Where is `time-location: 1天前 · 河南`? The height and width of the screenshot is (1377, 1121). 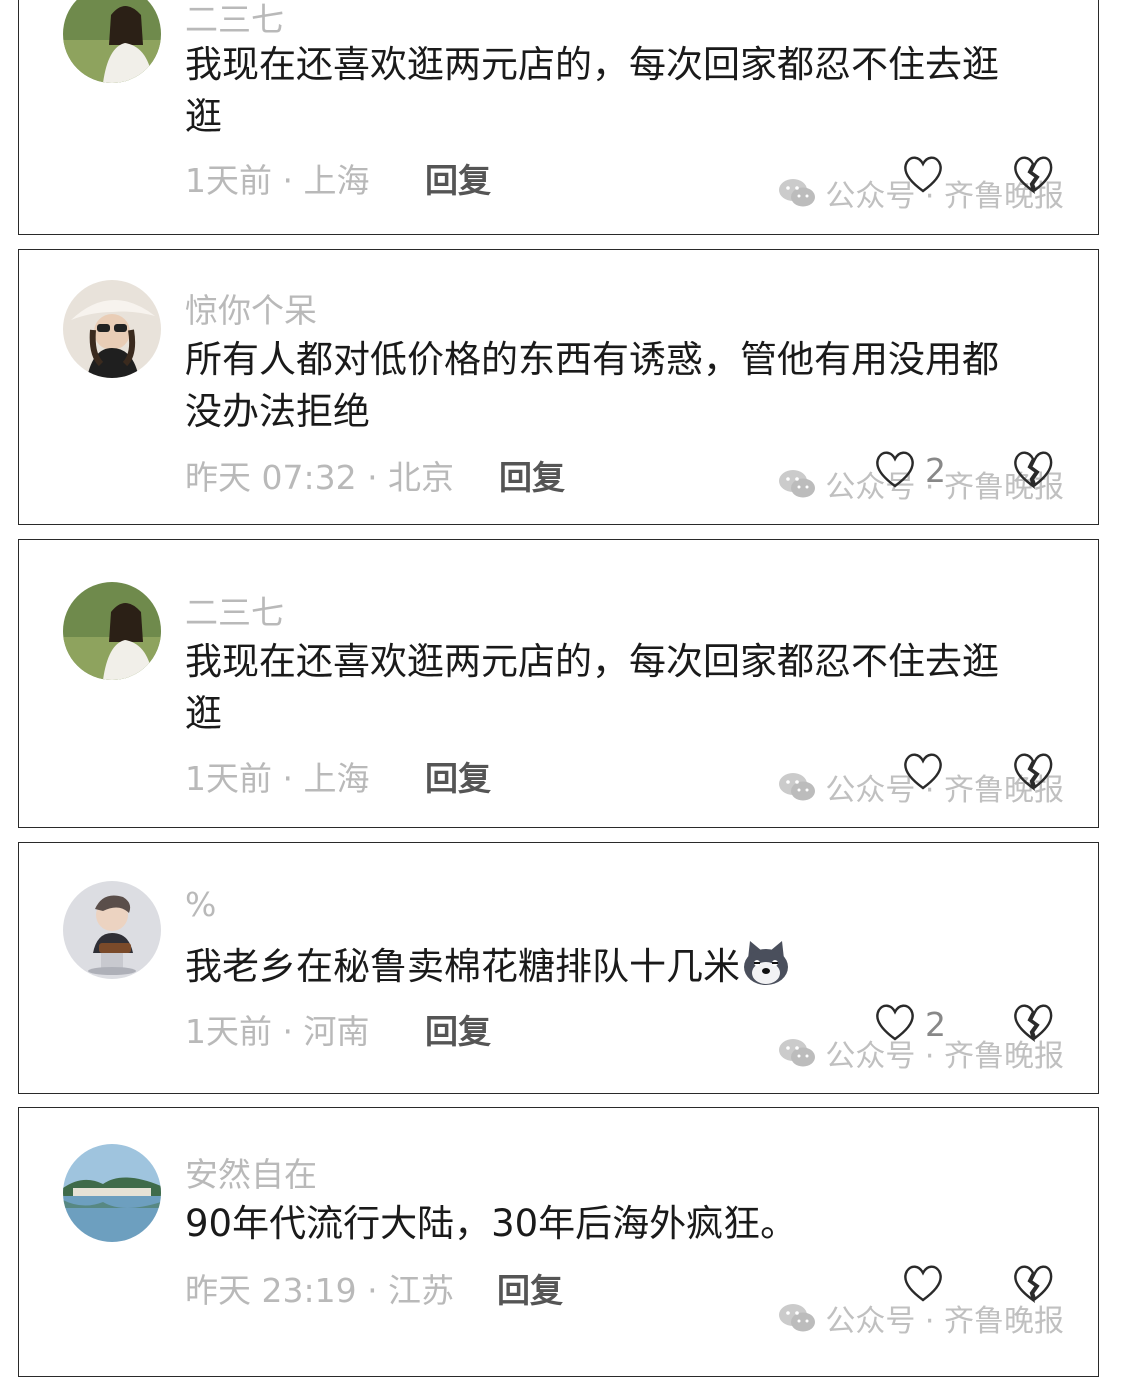
time-location: 1天前 · 河南 is located at coordinates (277, 1031).